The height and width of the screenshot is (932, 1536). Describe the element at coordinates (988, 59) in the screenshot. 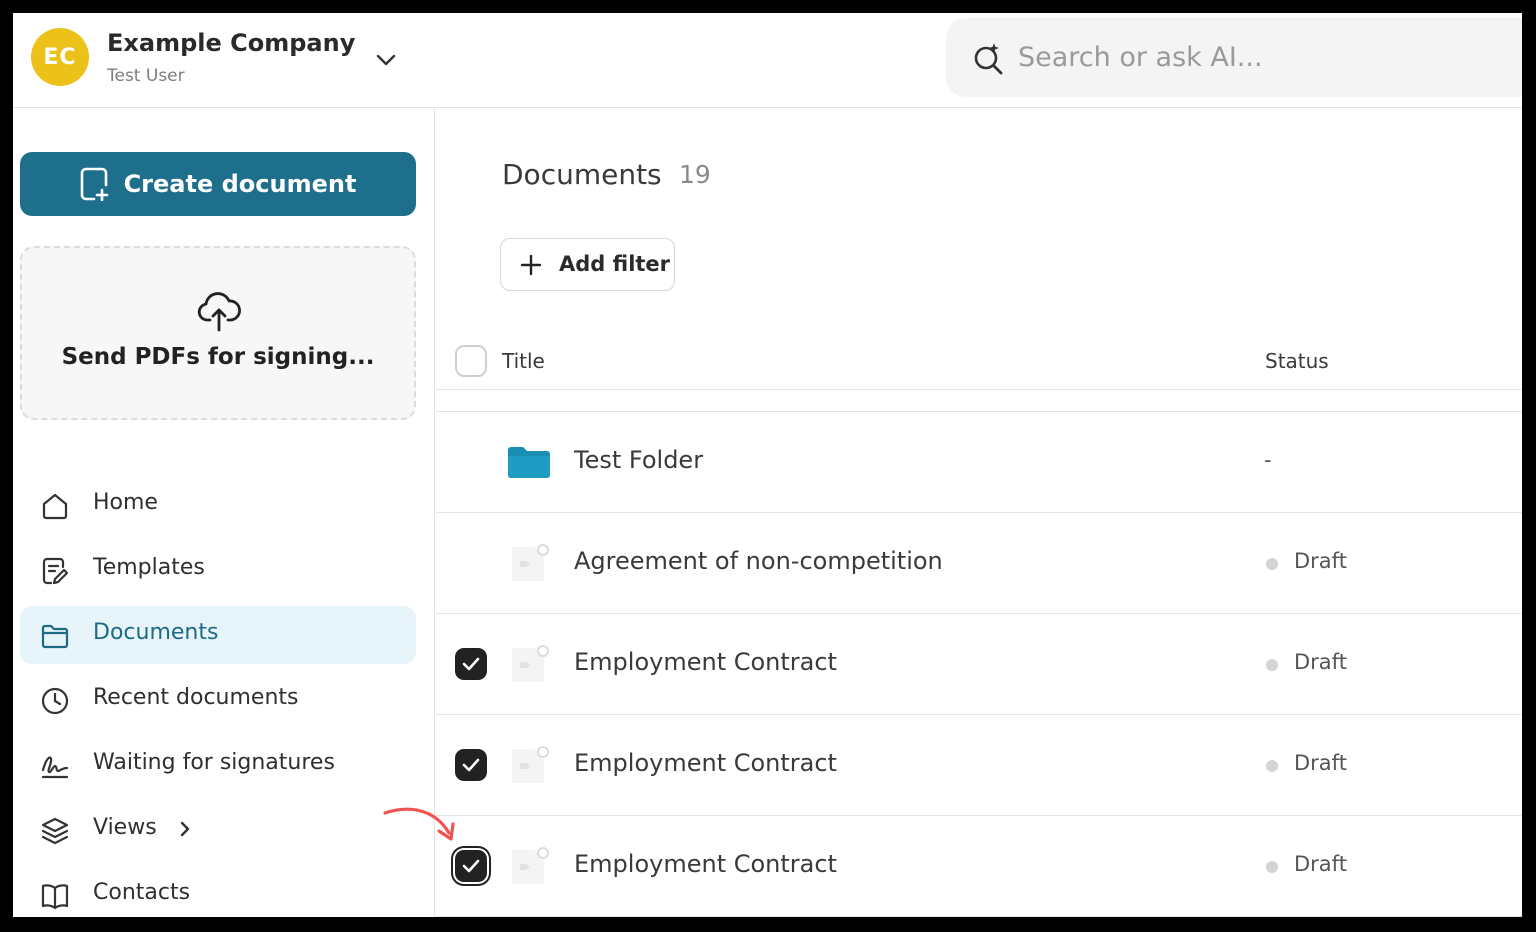

I see `ai-search-icon` at that location.